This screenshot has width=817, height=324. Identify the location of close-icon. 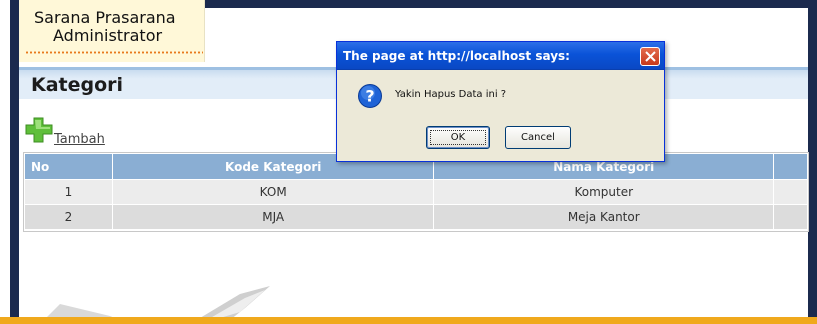
(650, 56).